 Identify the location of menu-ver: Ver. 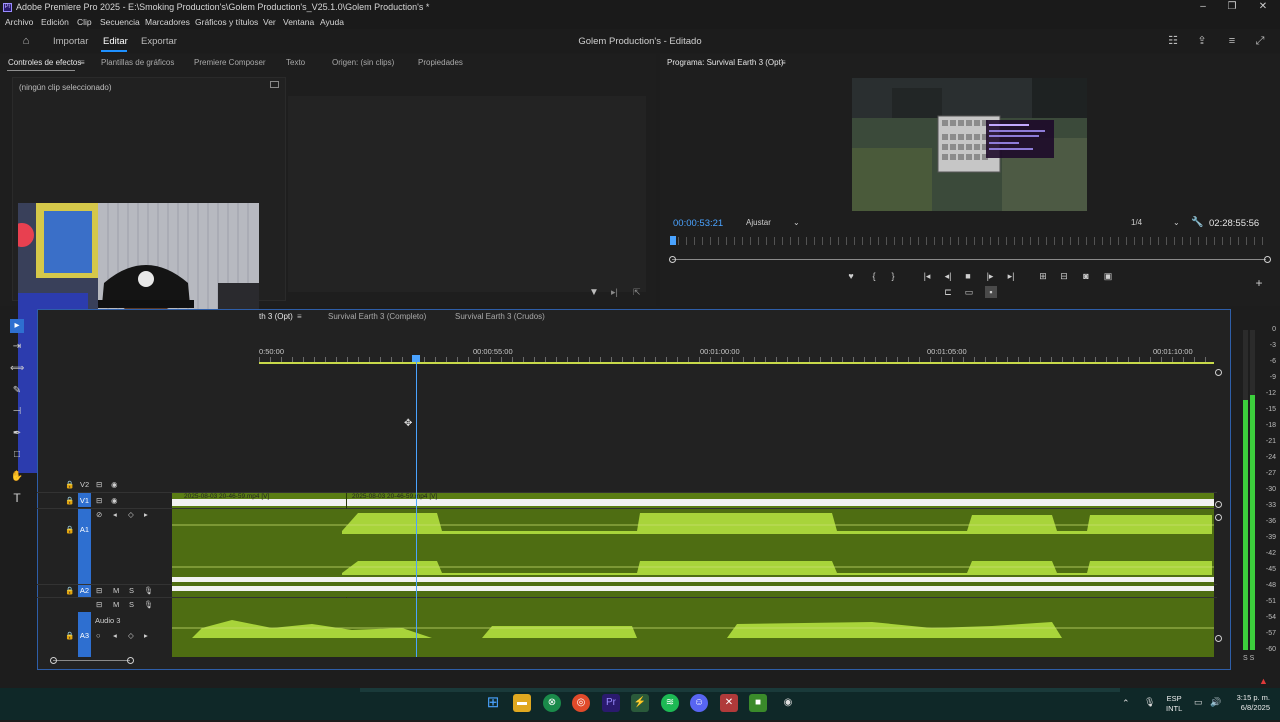
(269, 22).